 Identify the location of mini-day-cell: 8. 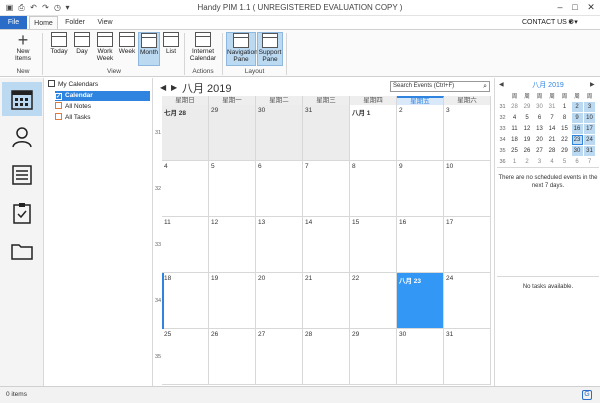
(564, 118).